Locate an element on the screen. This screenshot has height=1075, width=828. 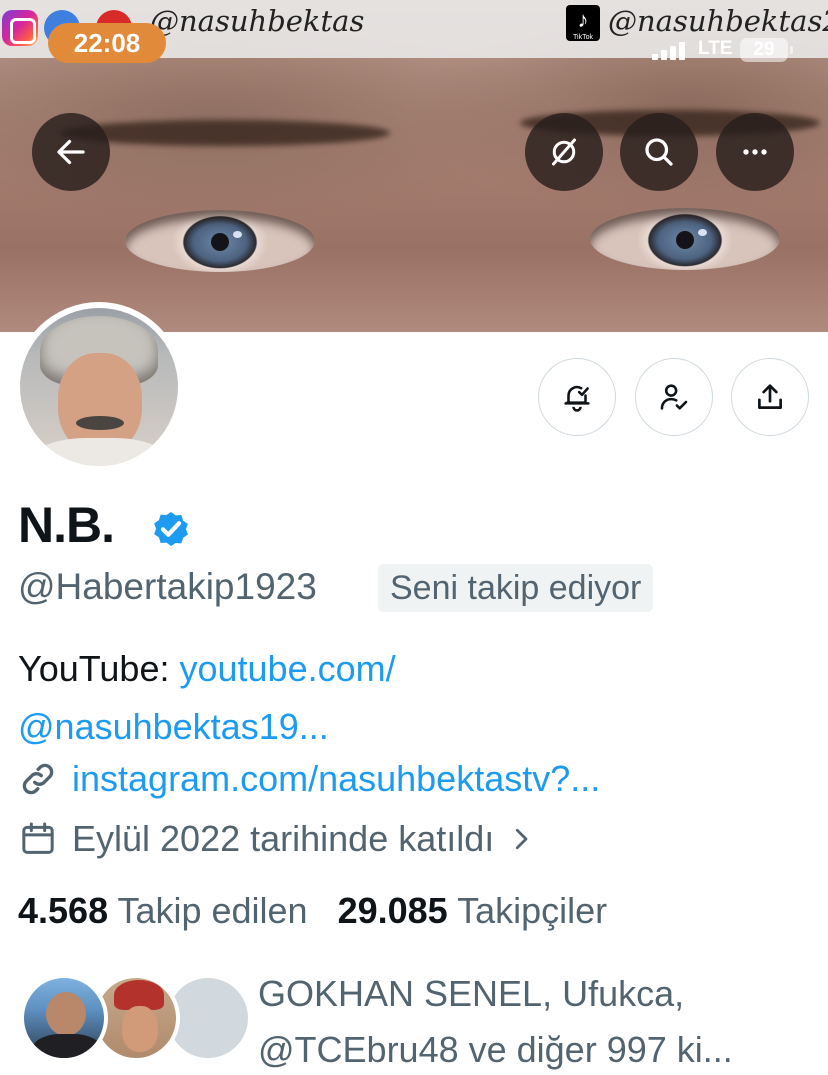
profile-name: N.B. is located at coordinates (66, 525).